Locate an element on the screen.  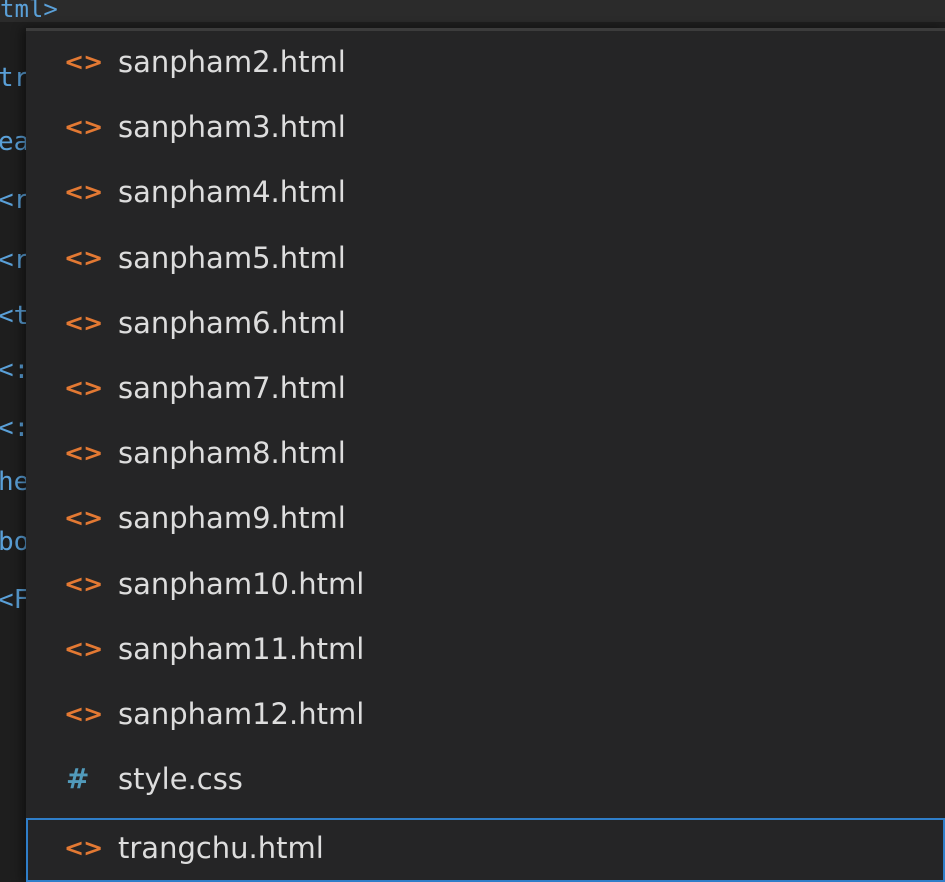
file-name-label: trangchu.html is located at coordinates (221, 848).